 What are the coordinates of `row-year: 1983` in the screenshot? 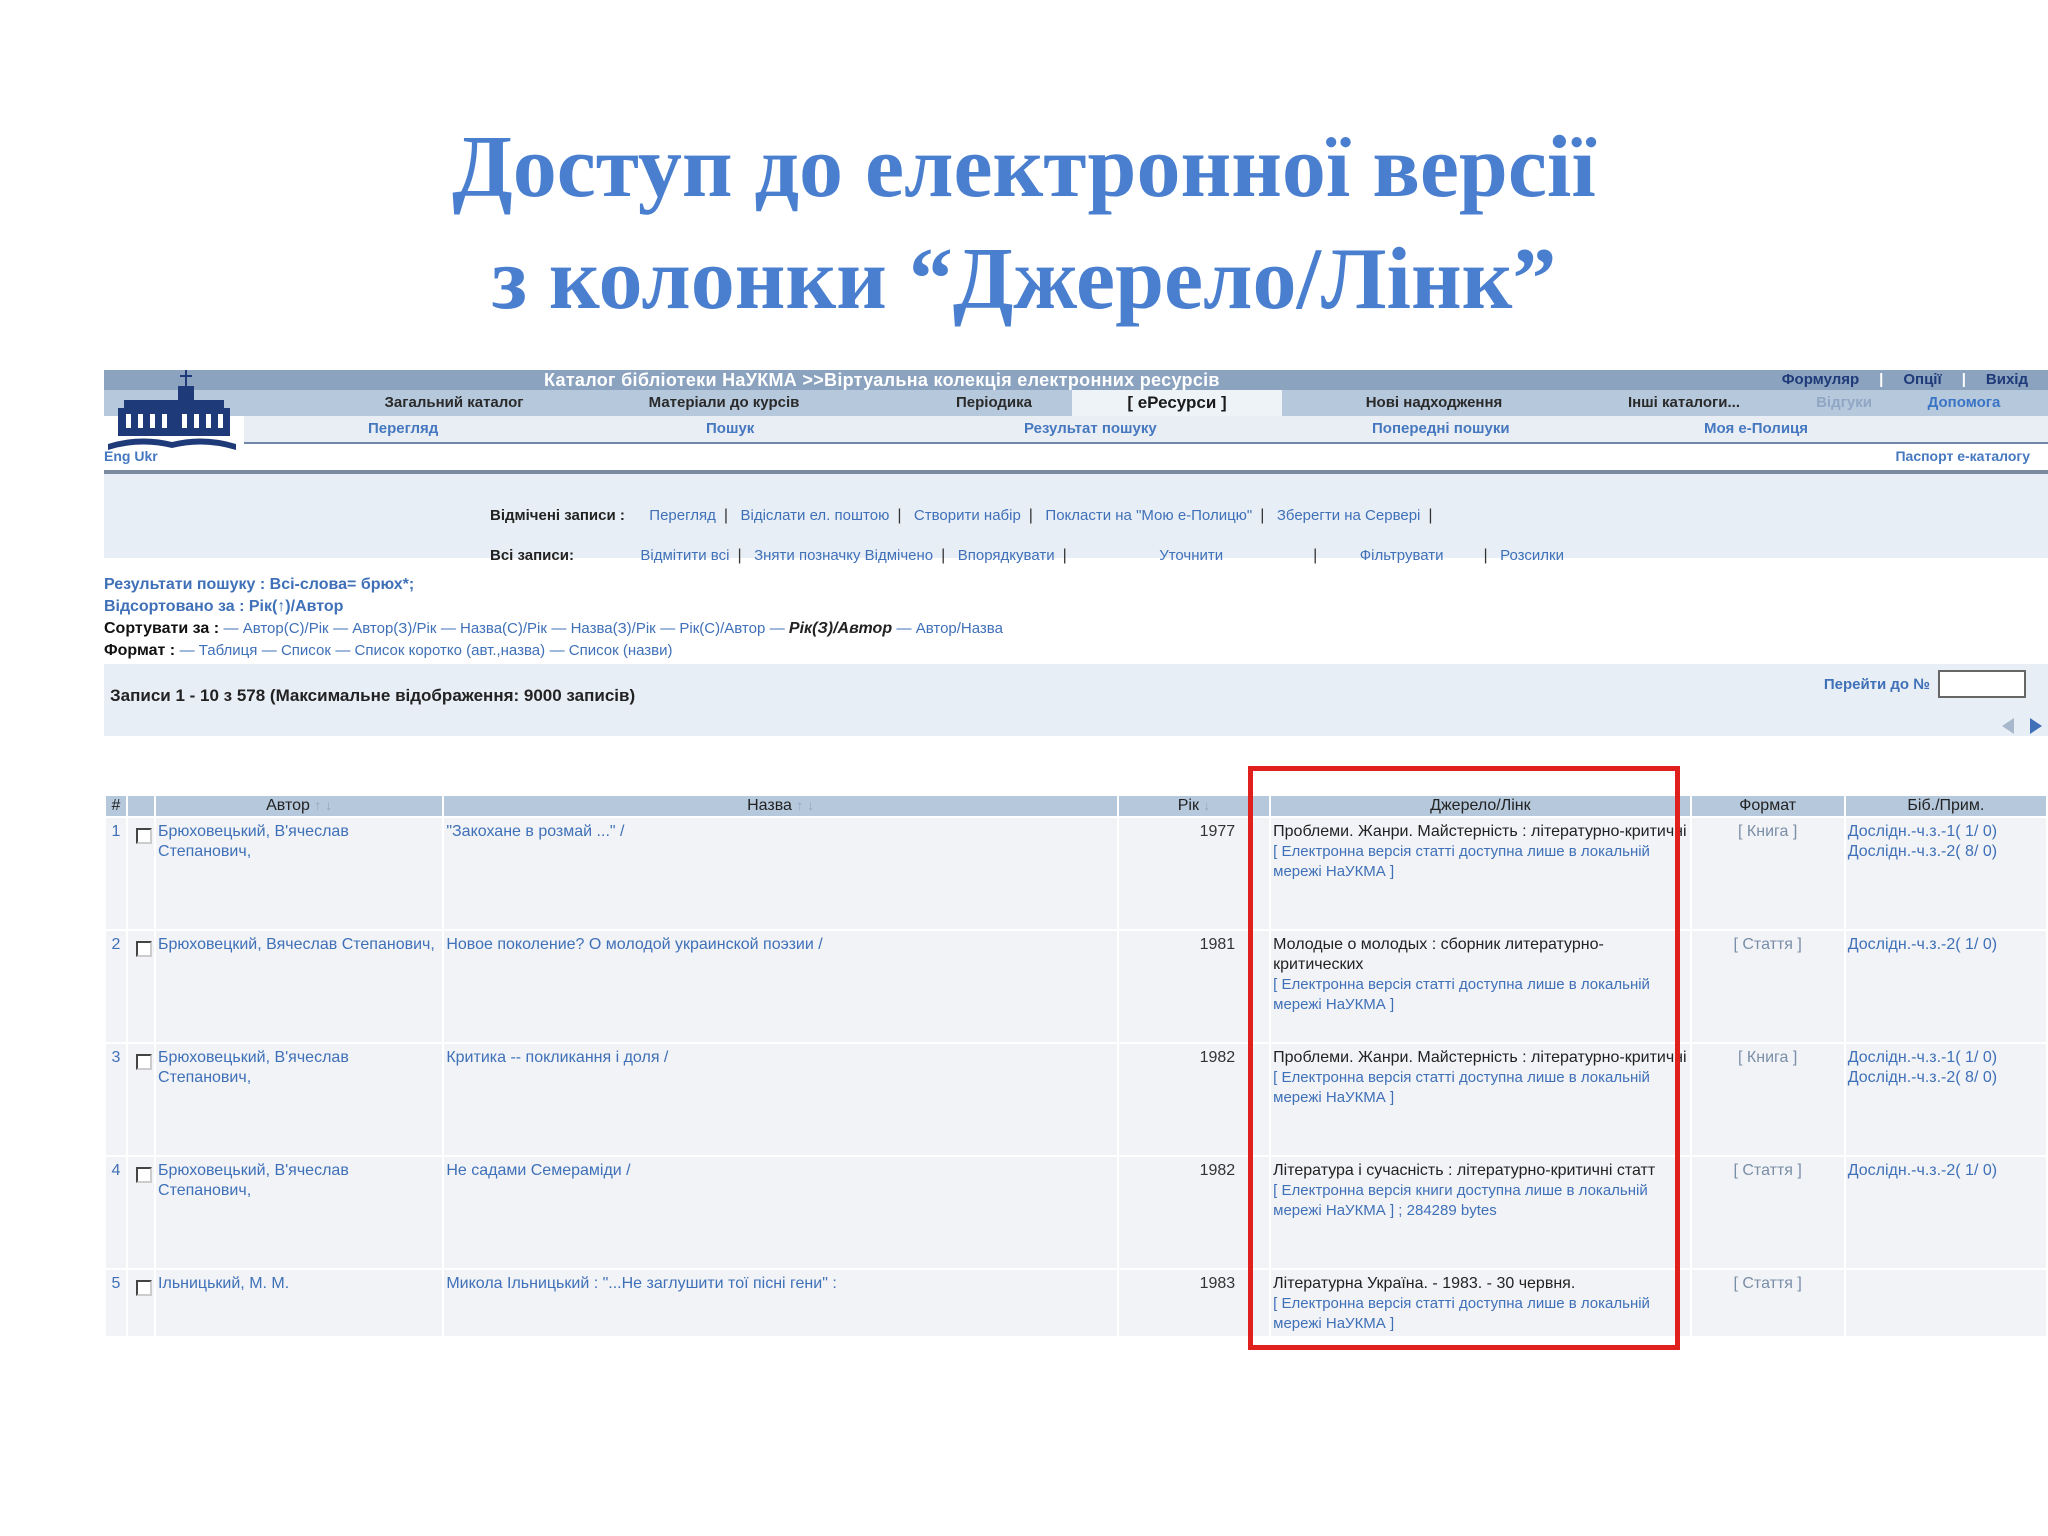 It's located at (1194, 1303).